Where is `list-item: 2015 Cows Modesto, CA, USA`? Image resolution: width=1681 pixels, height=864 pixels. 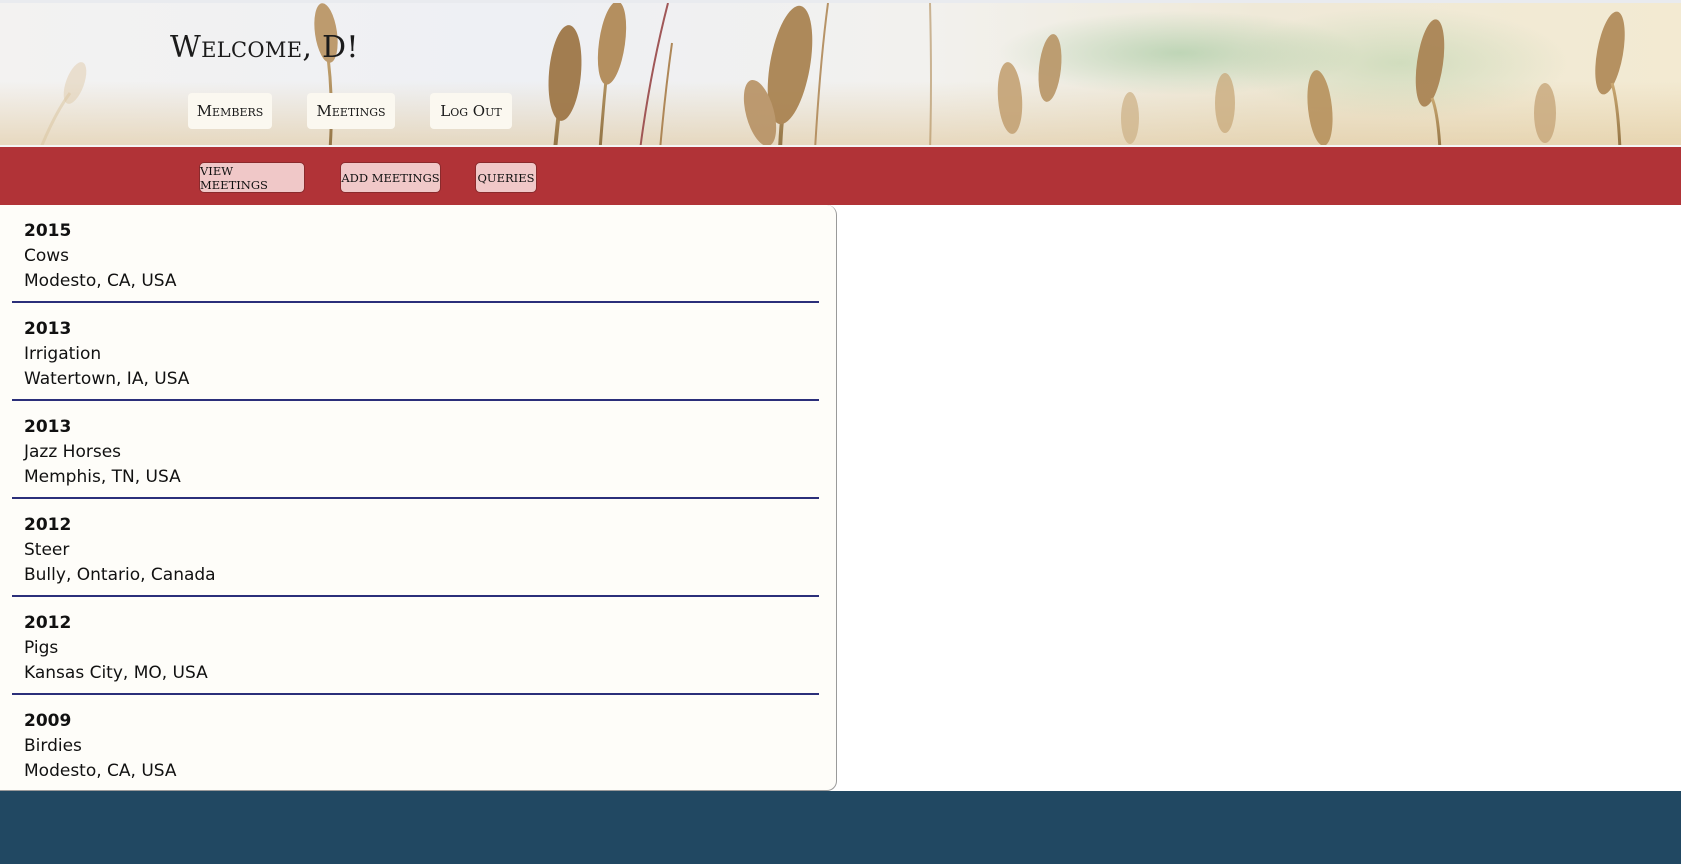
list-item: 2015 Cows Modesto, CA, USA is located at coordinates (415, 254).